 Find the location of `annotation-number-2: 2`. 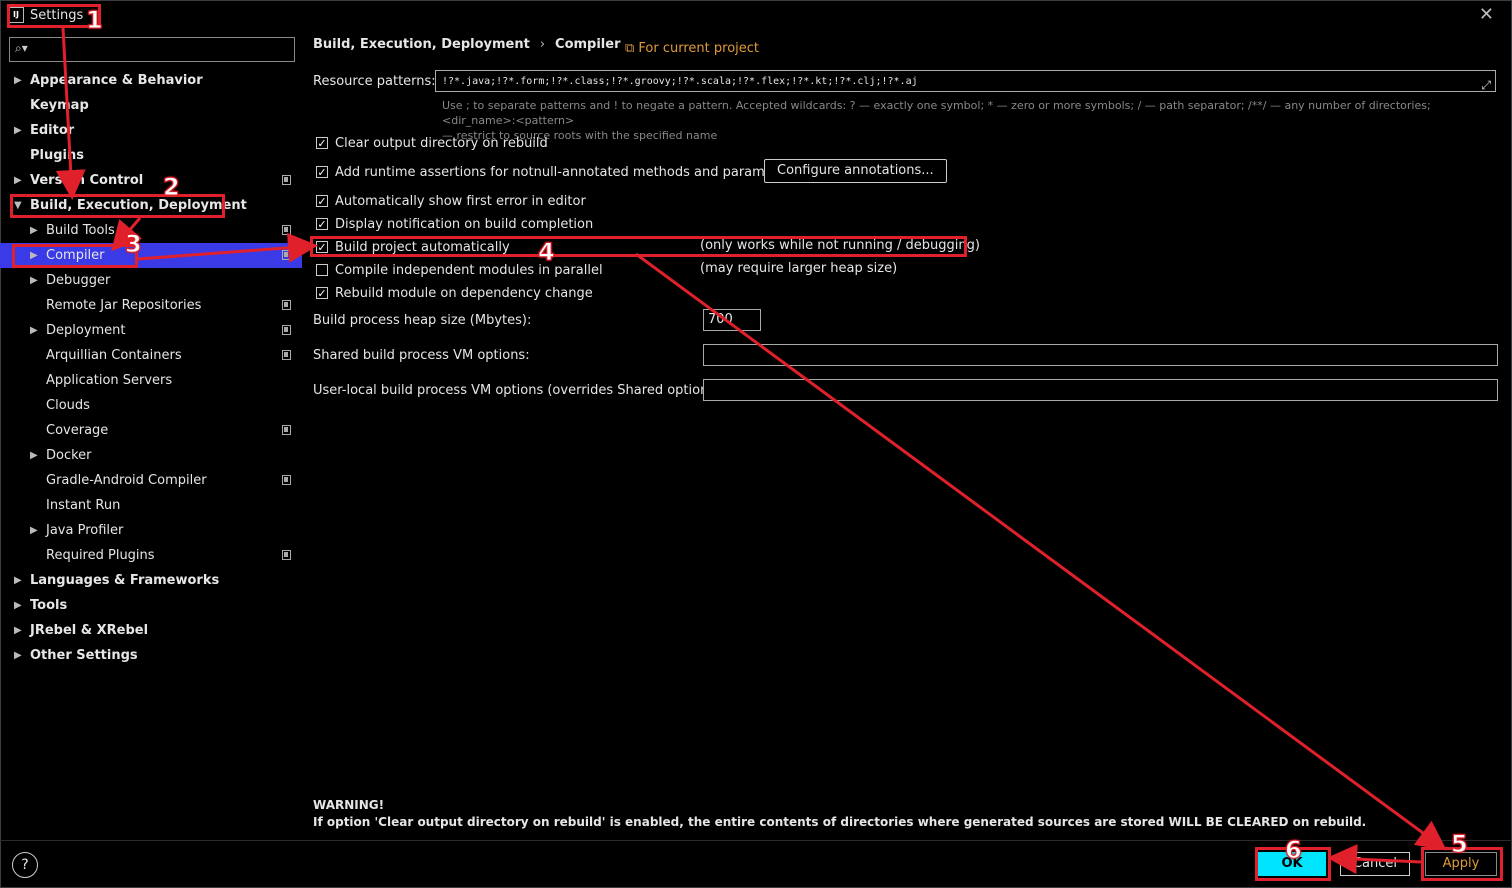

annotation-number-2: 2 is located at coordinates (172, 187).